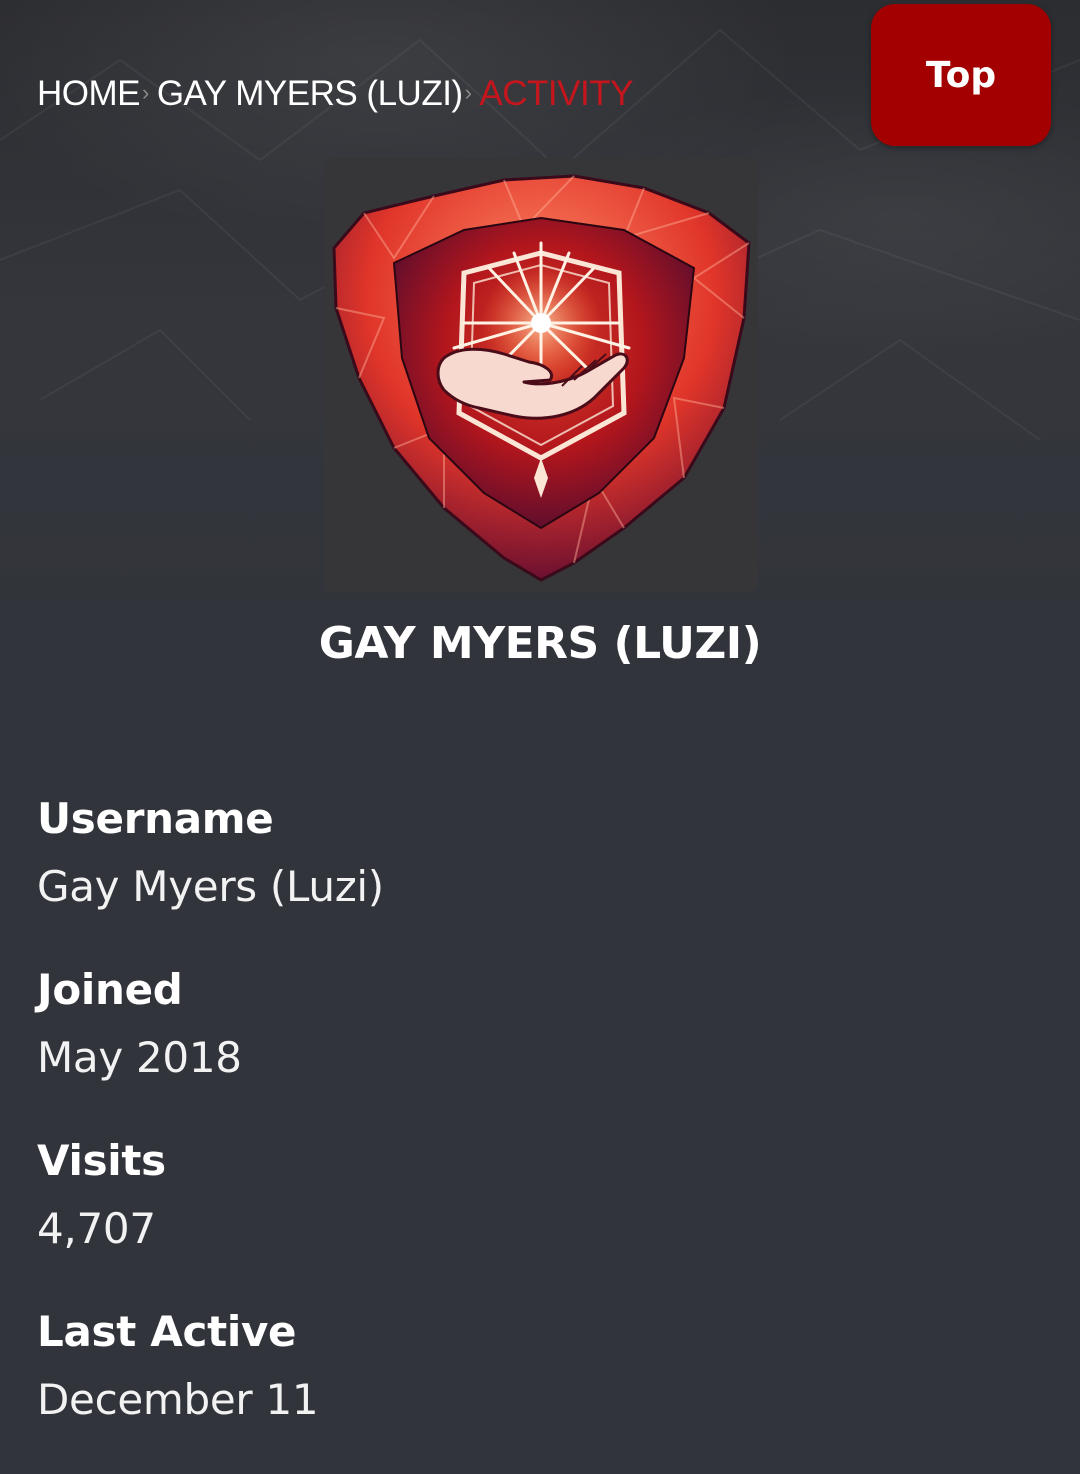  What do you see at coordinates (96, 1228) in the screenshot?
I see `visits-value: 4,707` at bounding box center [96, 1228].